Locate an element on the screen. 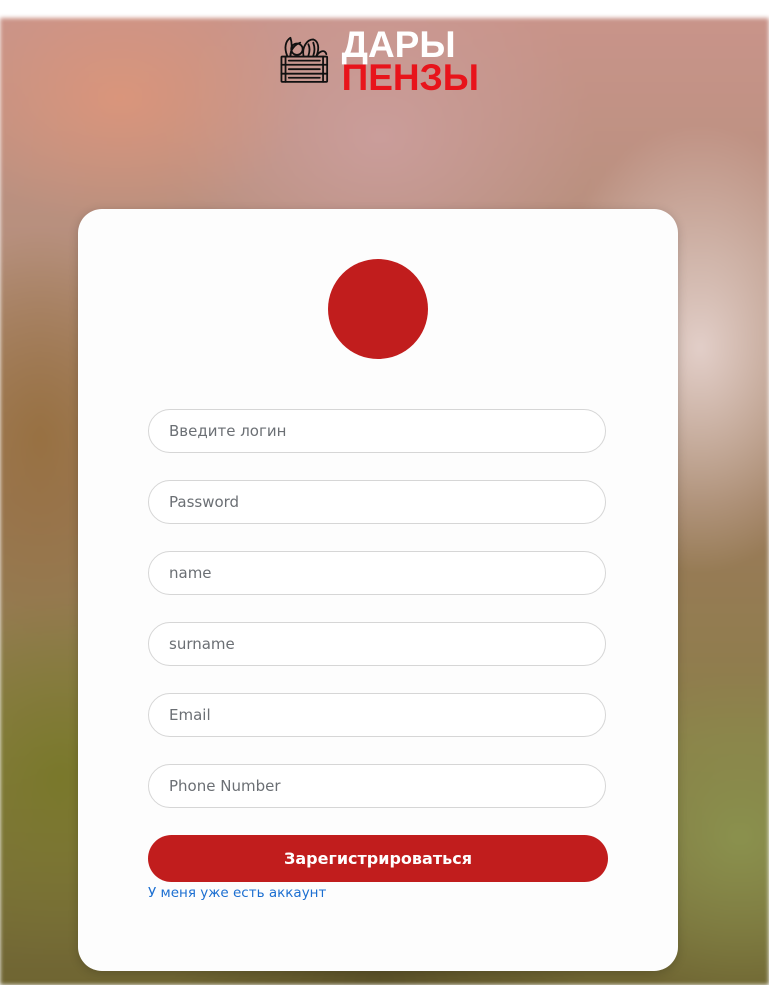 The width and height of the screenshot is (769, 985). logo-text: ДАРЫ ПЕНЗЫ is located at coordinates (410, 61).